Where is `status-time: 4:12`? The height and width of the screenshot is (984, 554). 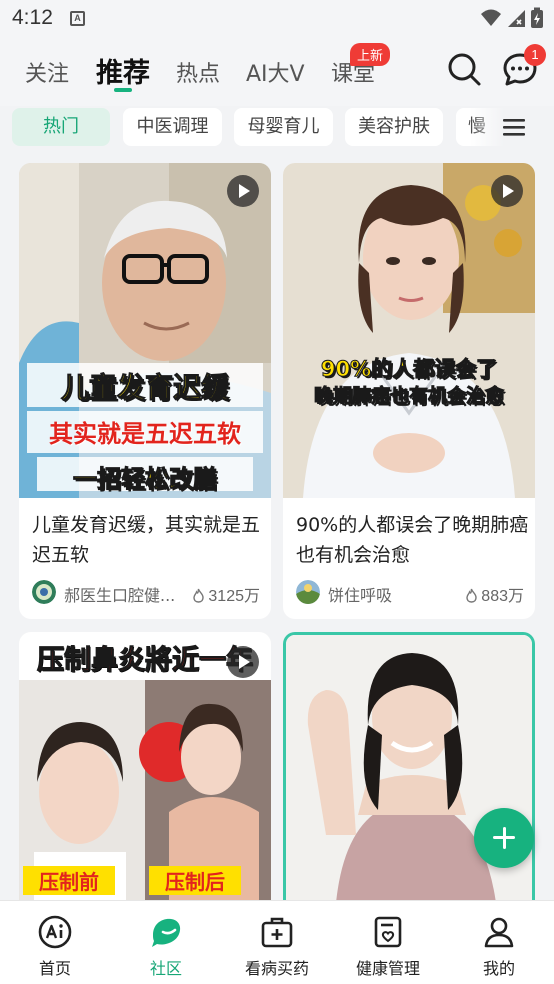
status-time: 4:12 is located at coordinates (32, 17).